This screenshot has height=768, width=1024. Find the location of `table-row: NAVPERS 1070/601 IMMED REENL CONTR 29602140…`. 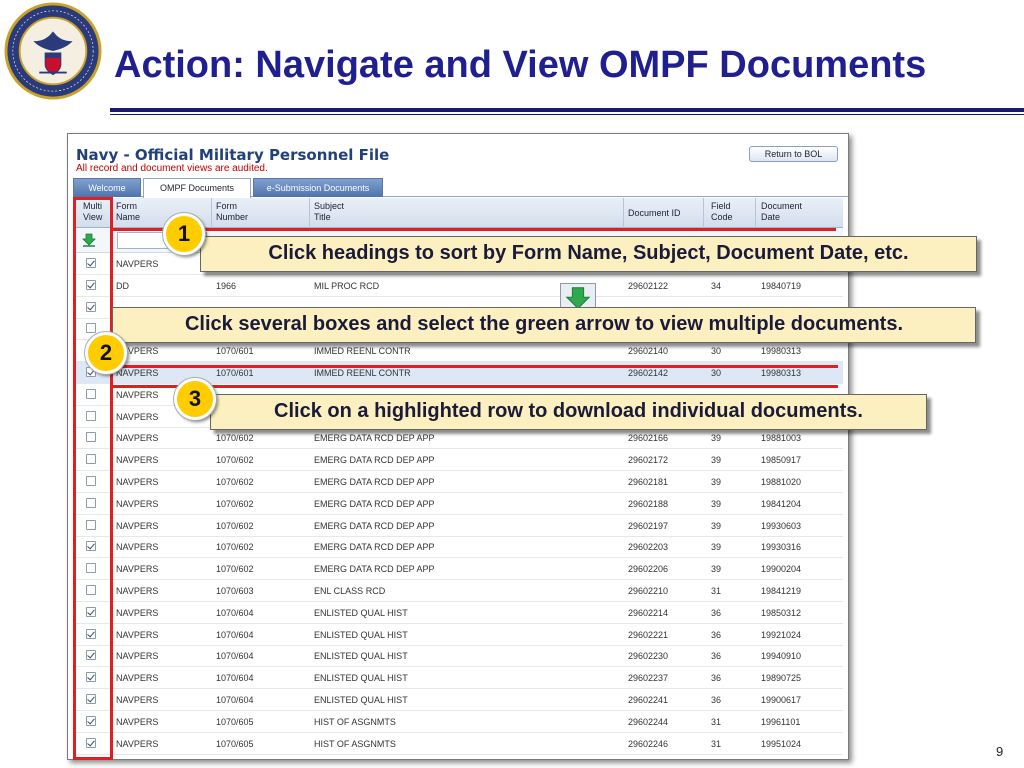

table-row: NAVPERS 1070/601 IMMED REENL CONTR 29602140… is located at coordinates (458, 351).